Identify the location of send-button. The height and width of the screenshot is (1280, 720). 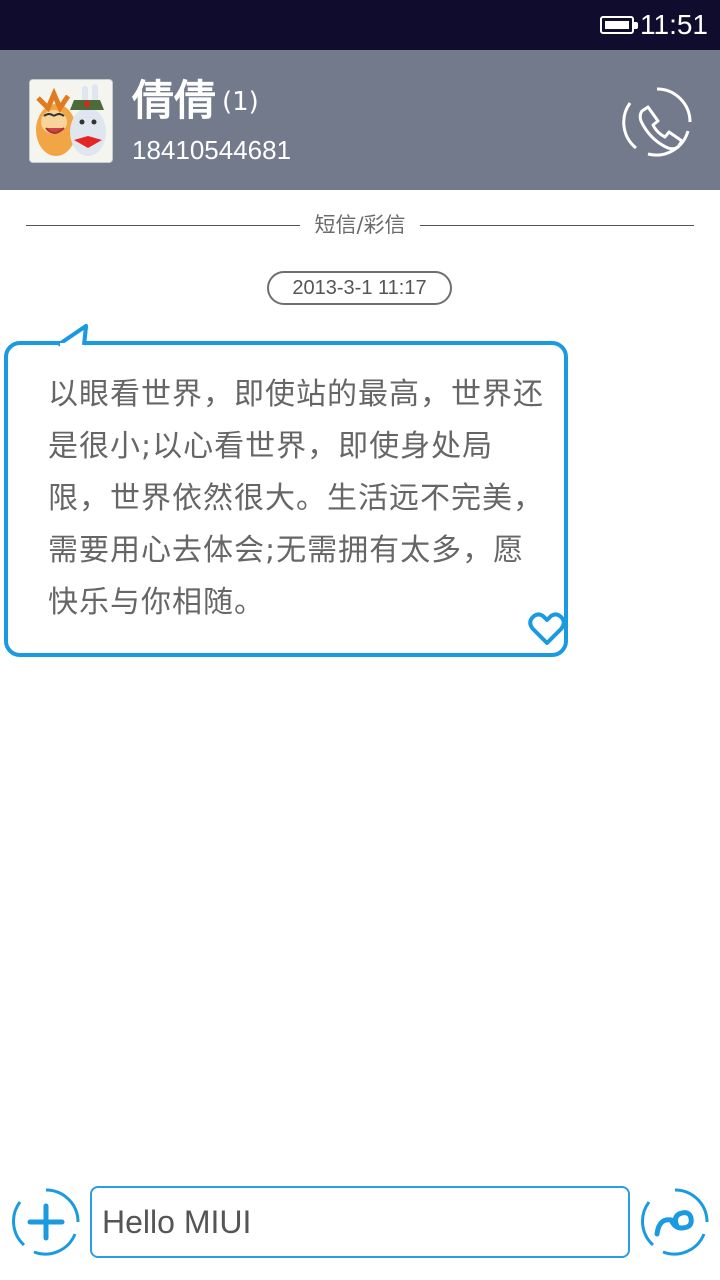
(675, 1222).